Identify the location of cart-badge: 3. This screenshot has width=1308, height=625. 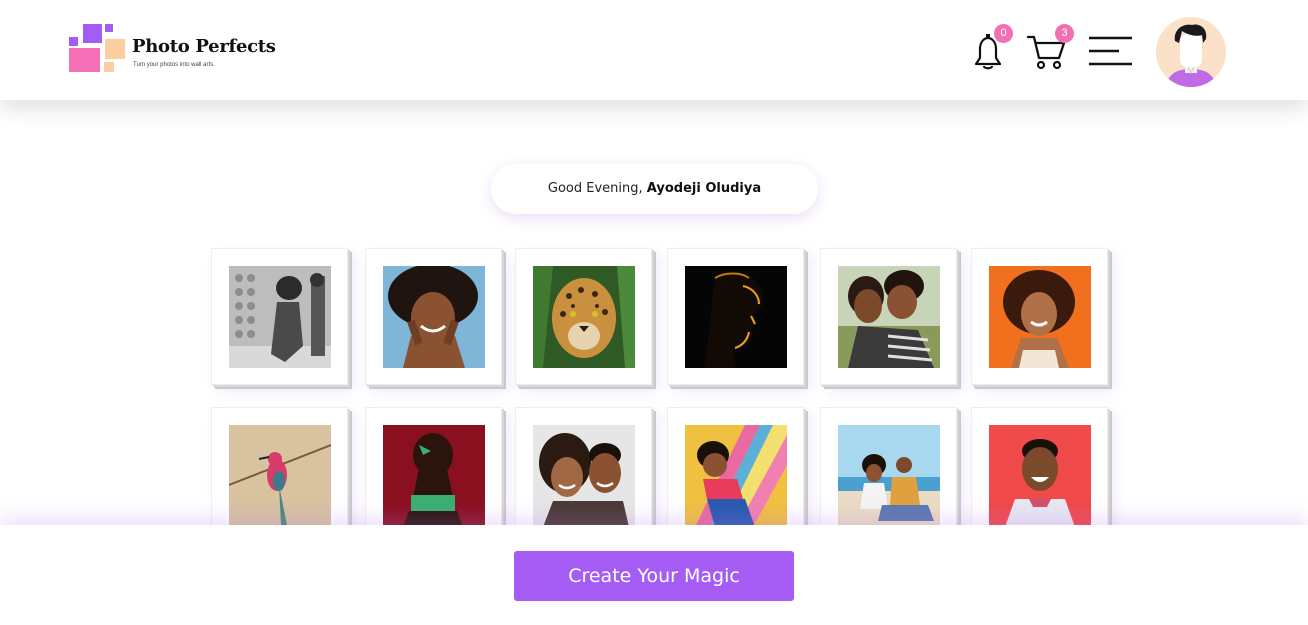
(1064, 33).